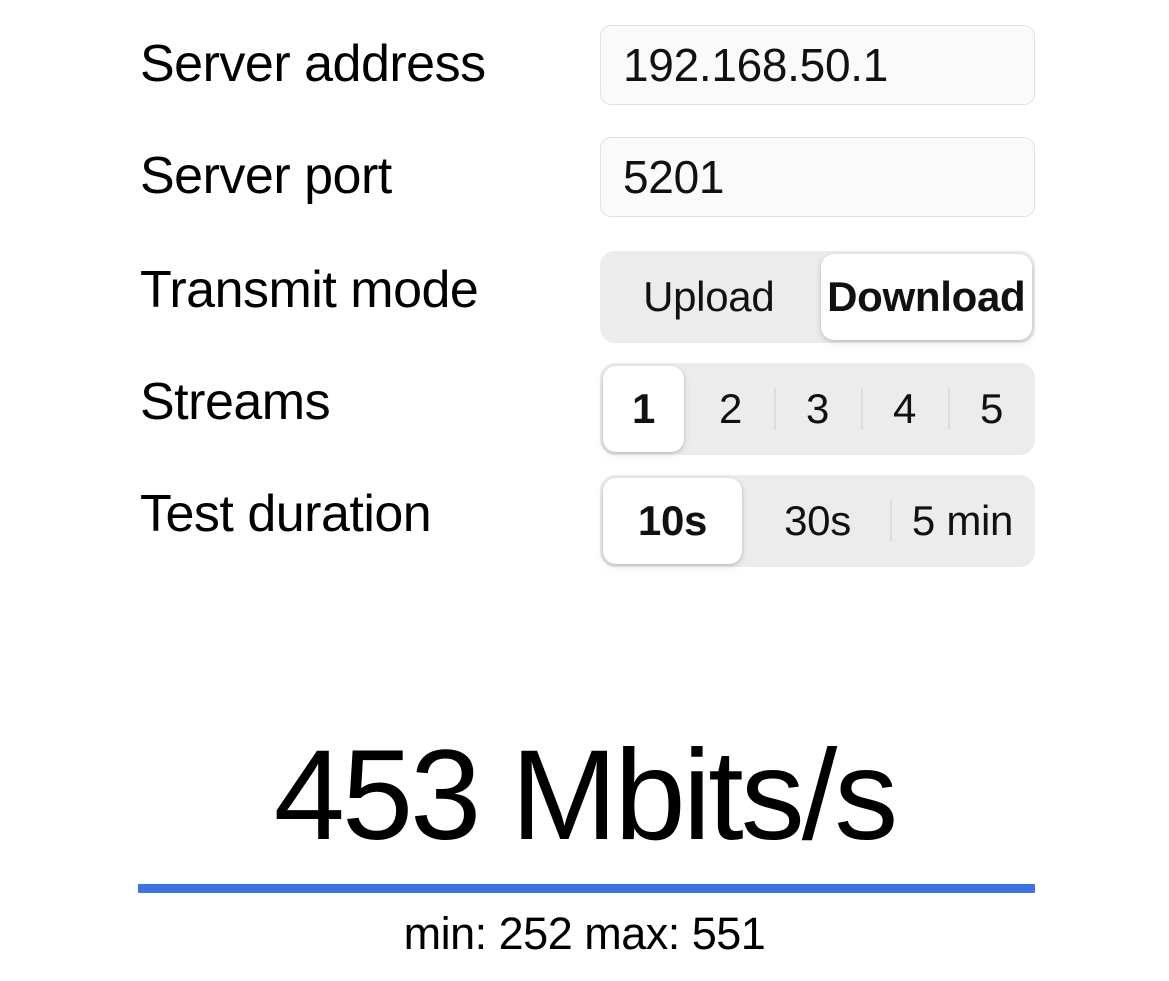  Describe the element at coordinates (584, 520) in the screenshot. I see `settings-row-test-duration: Test duration 10s 30s 5 min` at that location.